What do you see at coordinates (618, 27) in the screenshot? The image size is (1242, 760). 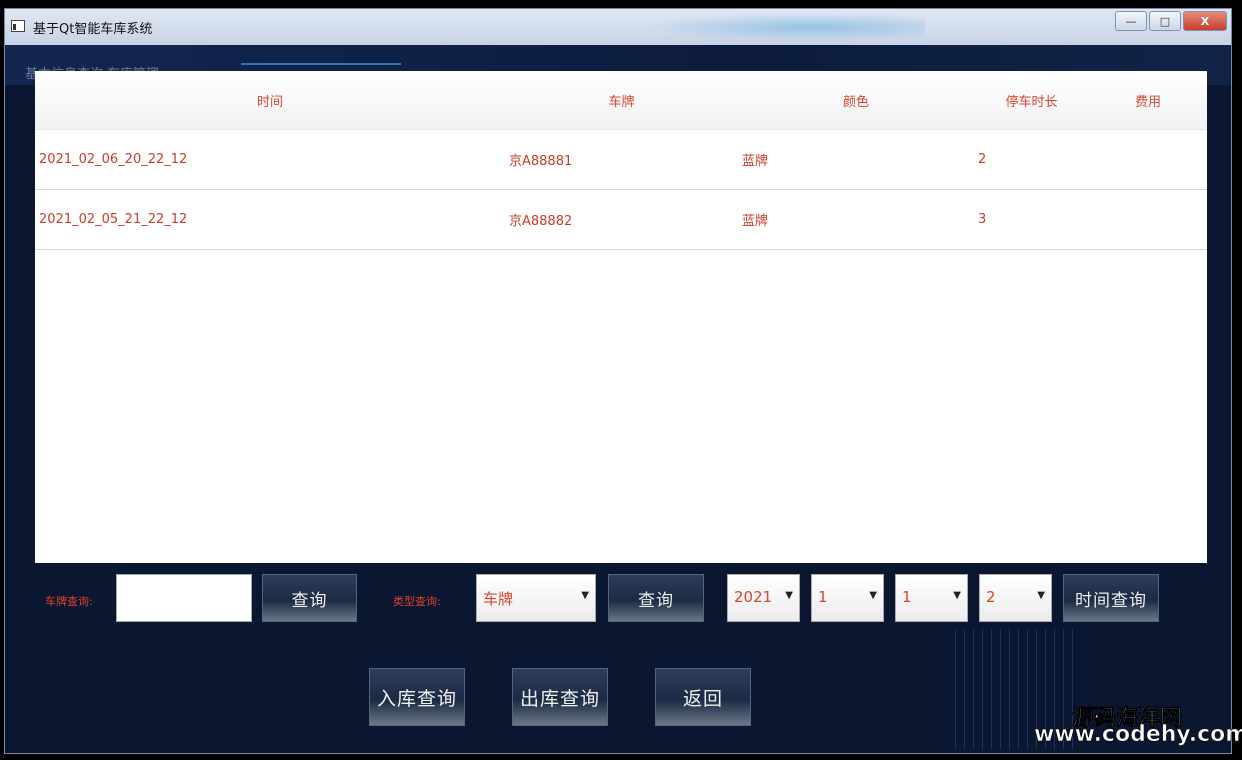 I see `title-bar: 基于Qt智能车库系统 — □ X` at bounding box center [618, 27].